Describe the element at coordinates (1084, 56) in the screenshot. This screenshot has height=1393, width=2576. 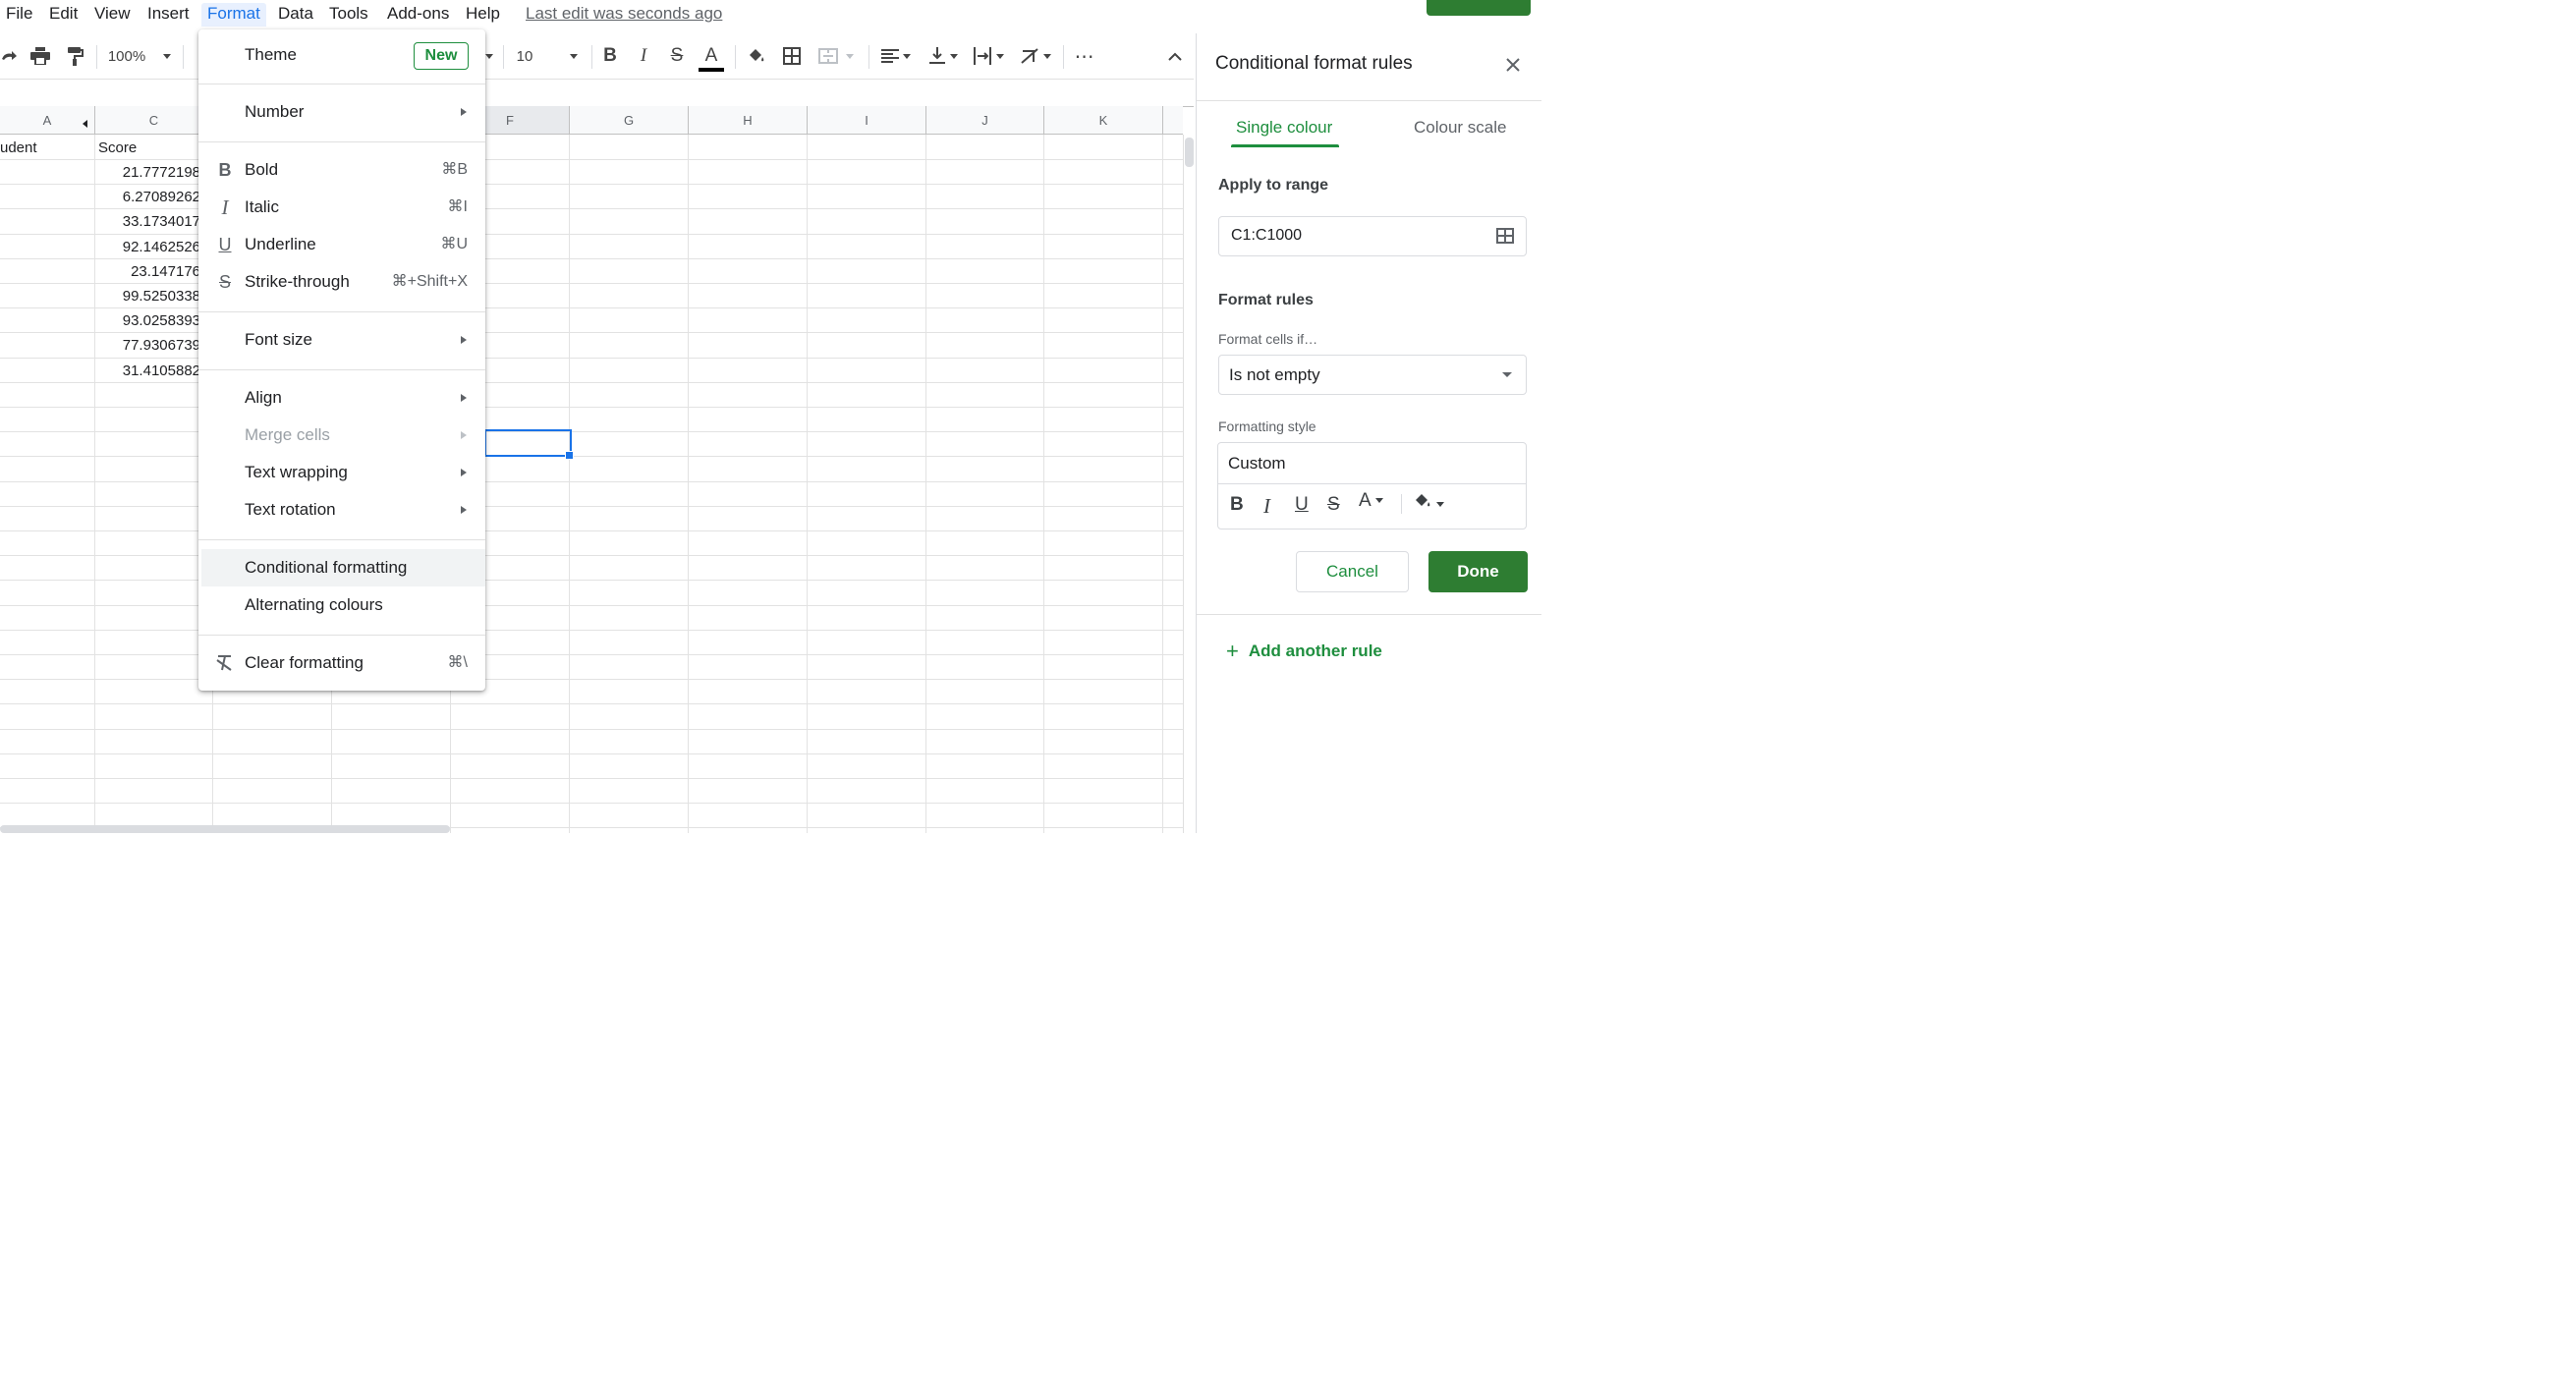
I see `more-icon: ⋯` at that location.